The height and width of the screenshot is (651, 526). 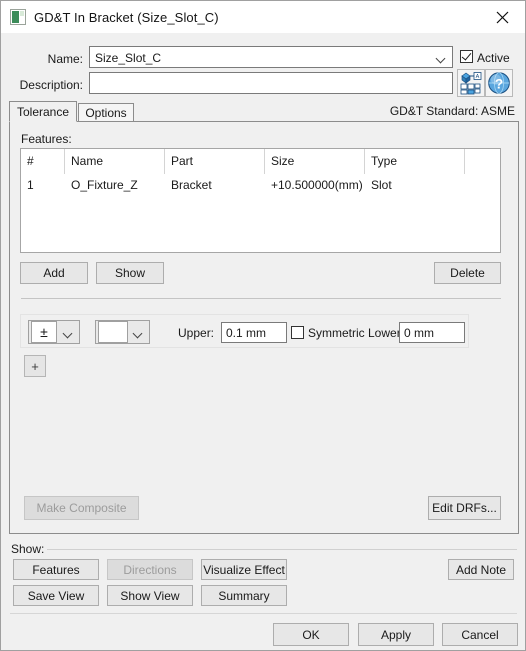 I want to click on column-header-size: Size, so click(x=315, y=161).